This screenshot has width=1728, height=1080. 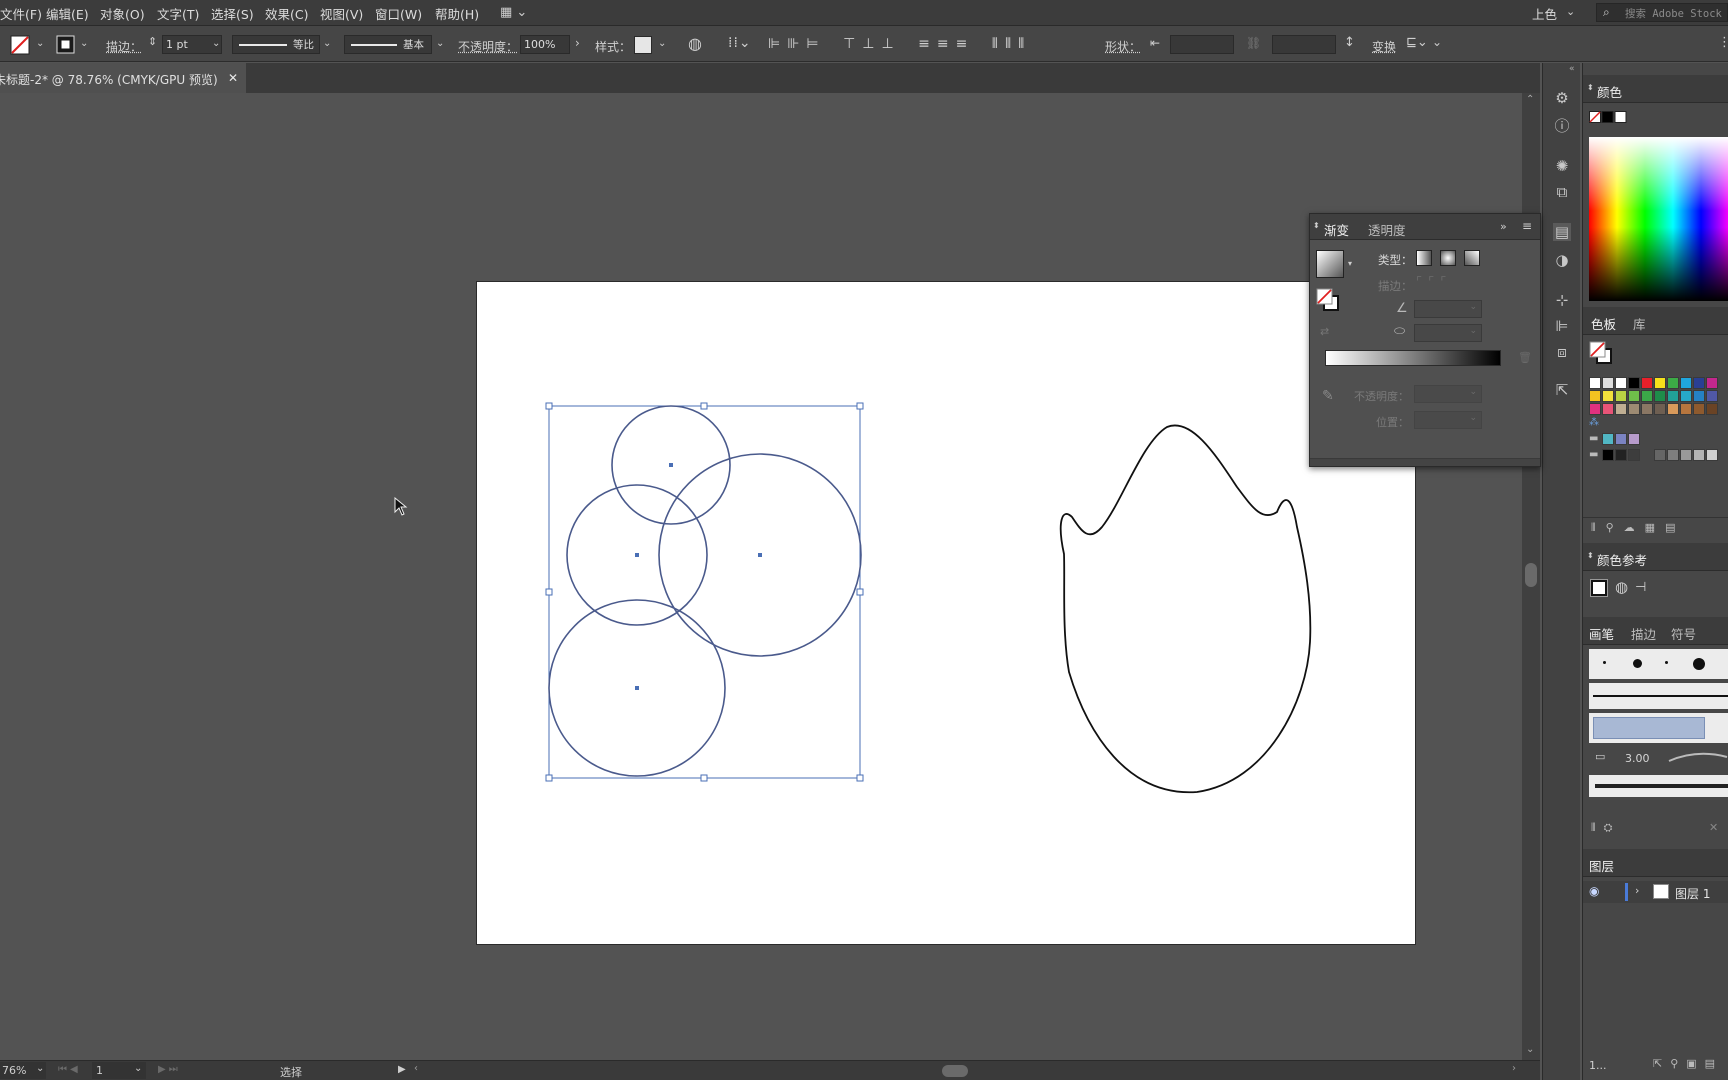 I want to click on swatch-green, so click(x=1673, y=383).